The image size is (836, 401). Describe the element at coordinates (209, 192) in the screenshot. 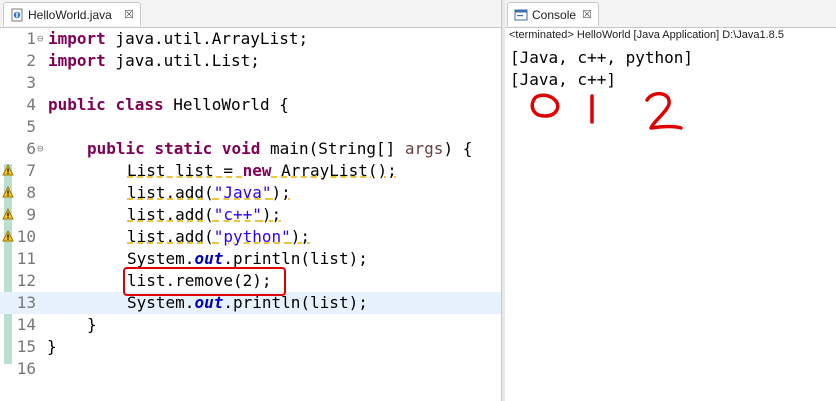

I see `code-text: list.add("Java");` at that location.